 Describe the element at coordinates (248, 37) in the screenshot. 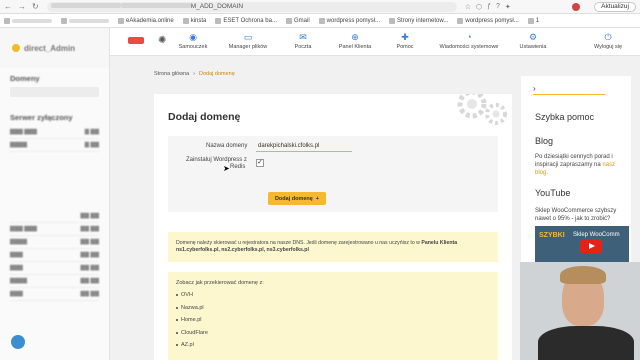

I see `folder-icon: ▭` at that location.